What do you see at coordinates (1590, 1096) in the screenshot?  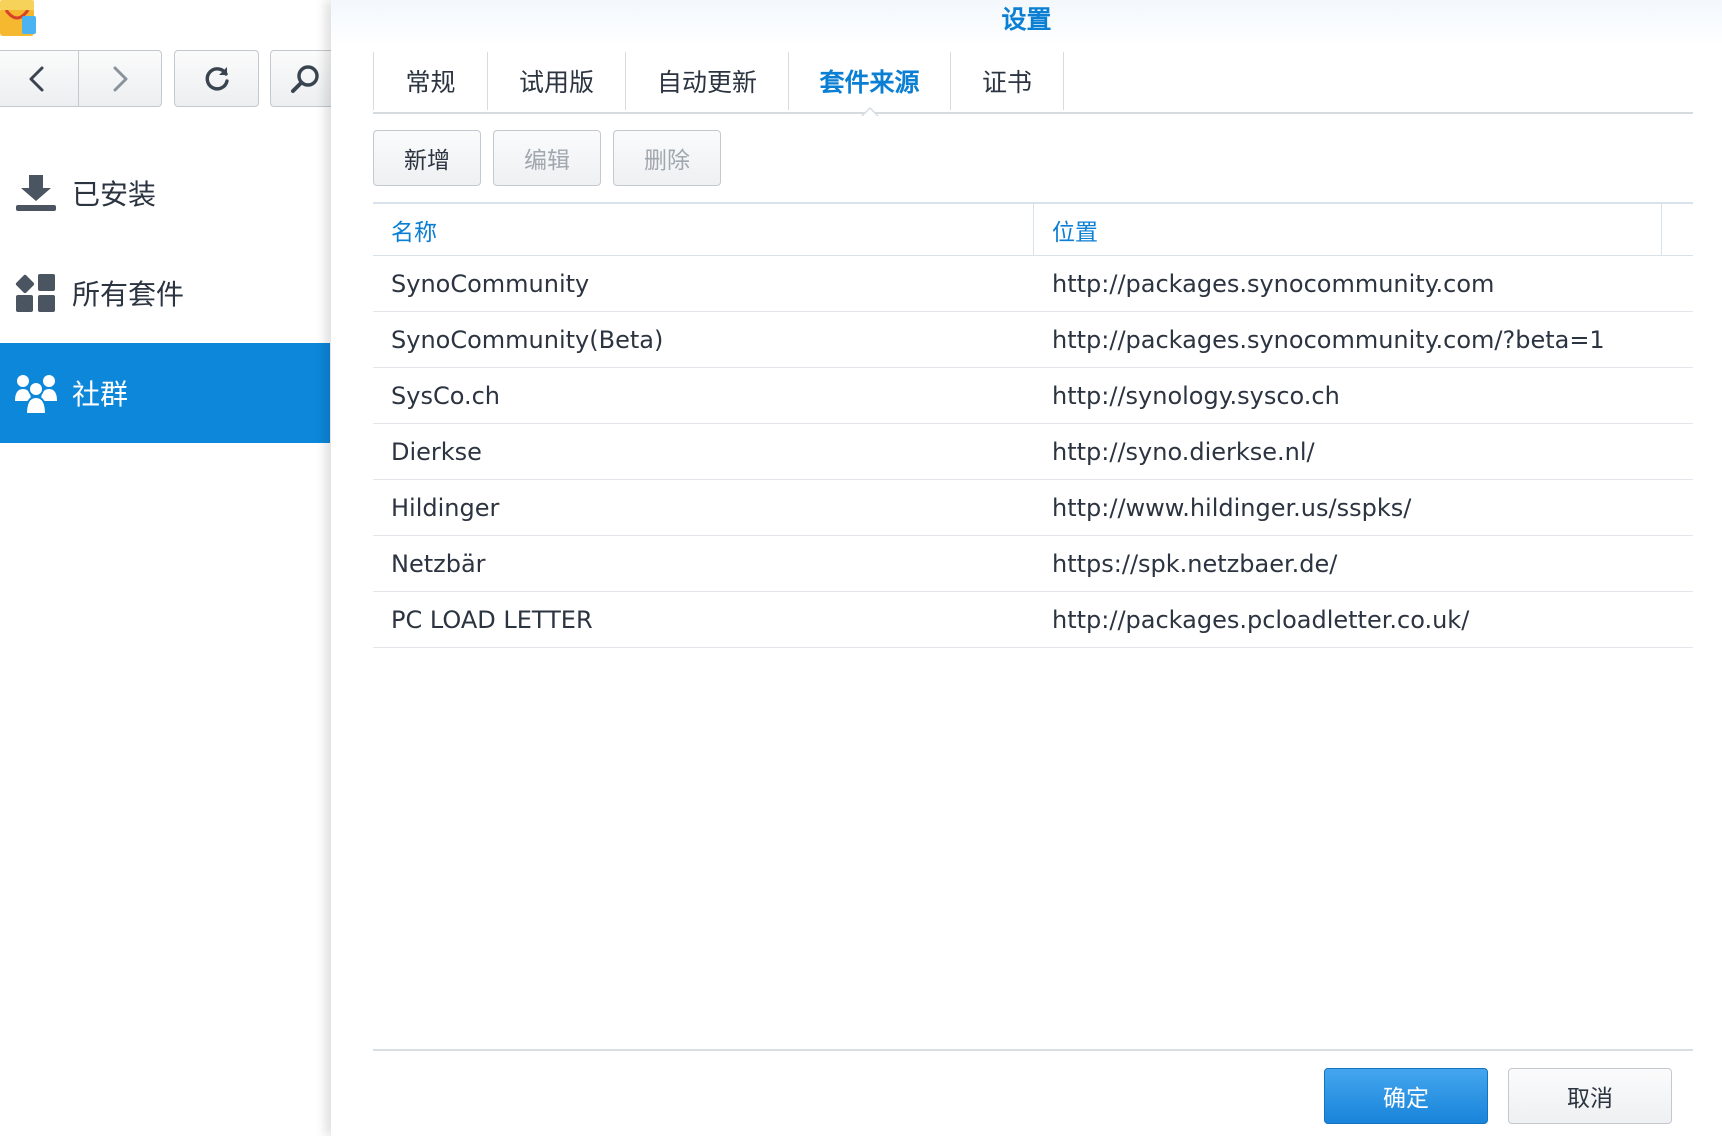 I see `cancel-button: 取消` at bounding box center [1590, 1096].